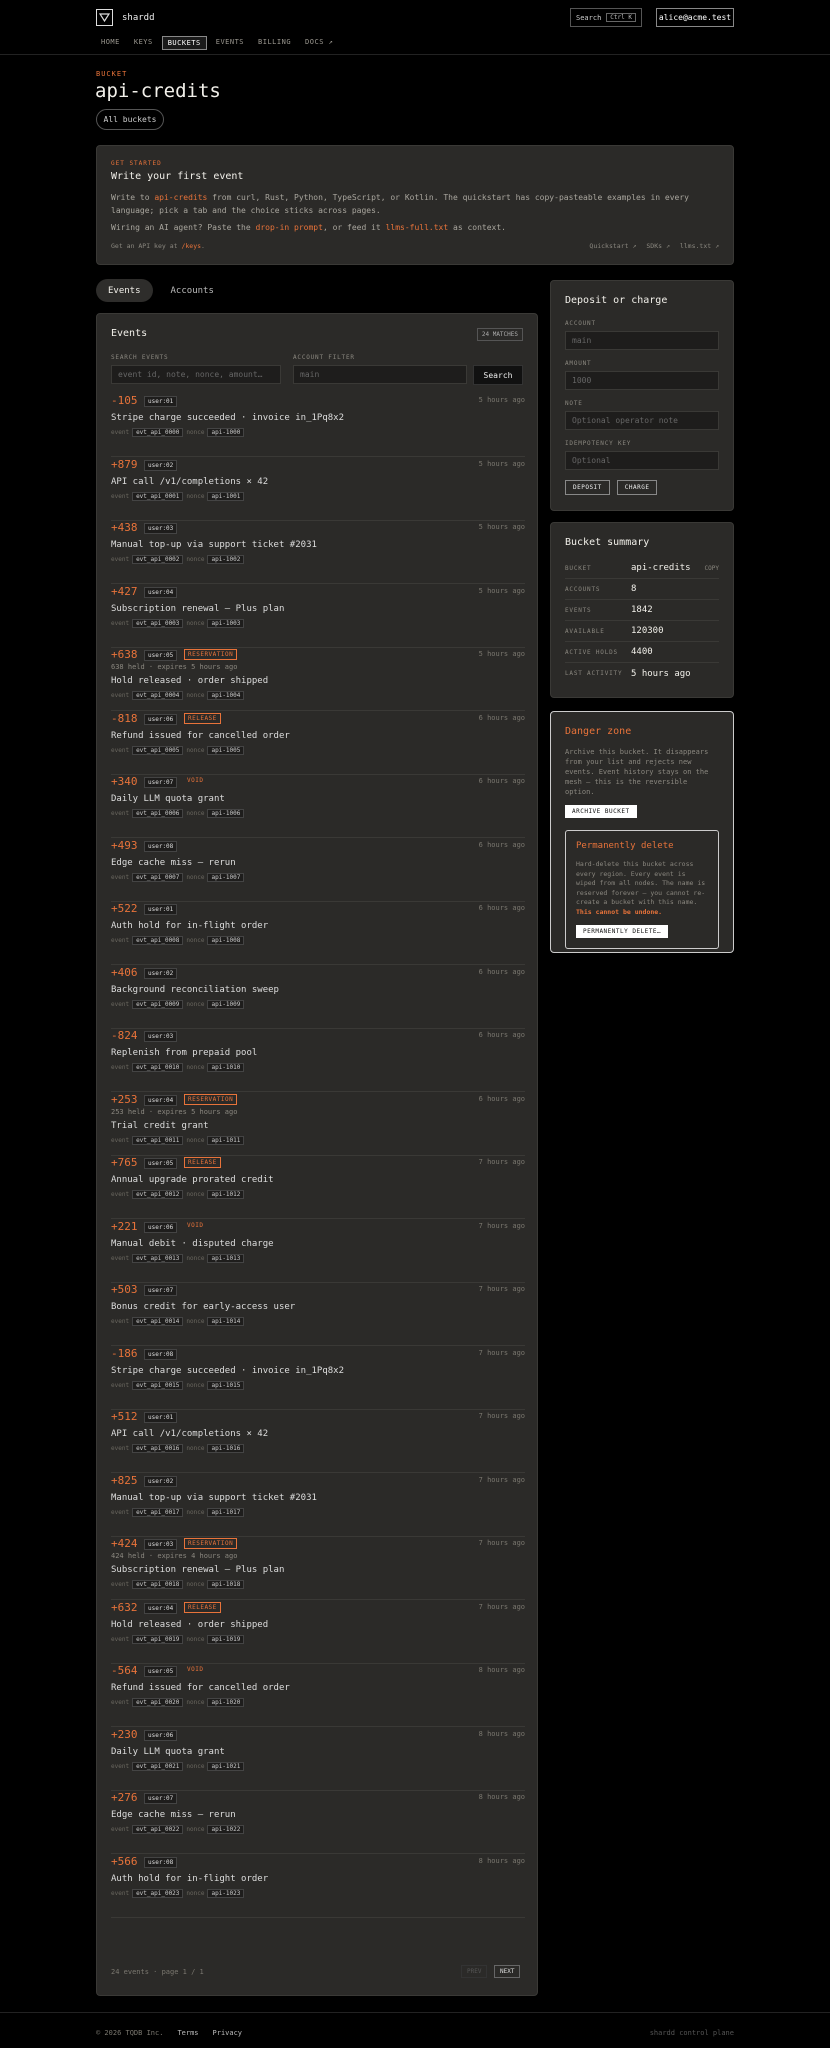 The width and height of the screenshot is (830, 2048). Describe the element at coordinates (158, 1004) in the screenshot. I see `event-id-chip: evt_api_0009` at that location.